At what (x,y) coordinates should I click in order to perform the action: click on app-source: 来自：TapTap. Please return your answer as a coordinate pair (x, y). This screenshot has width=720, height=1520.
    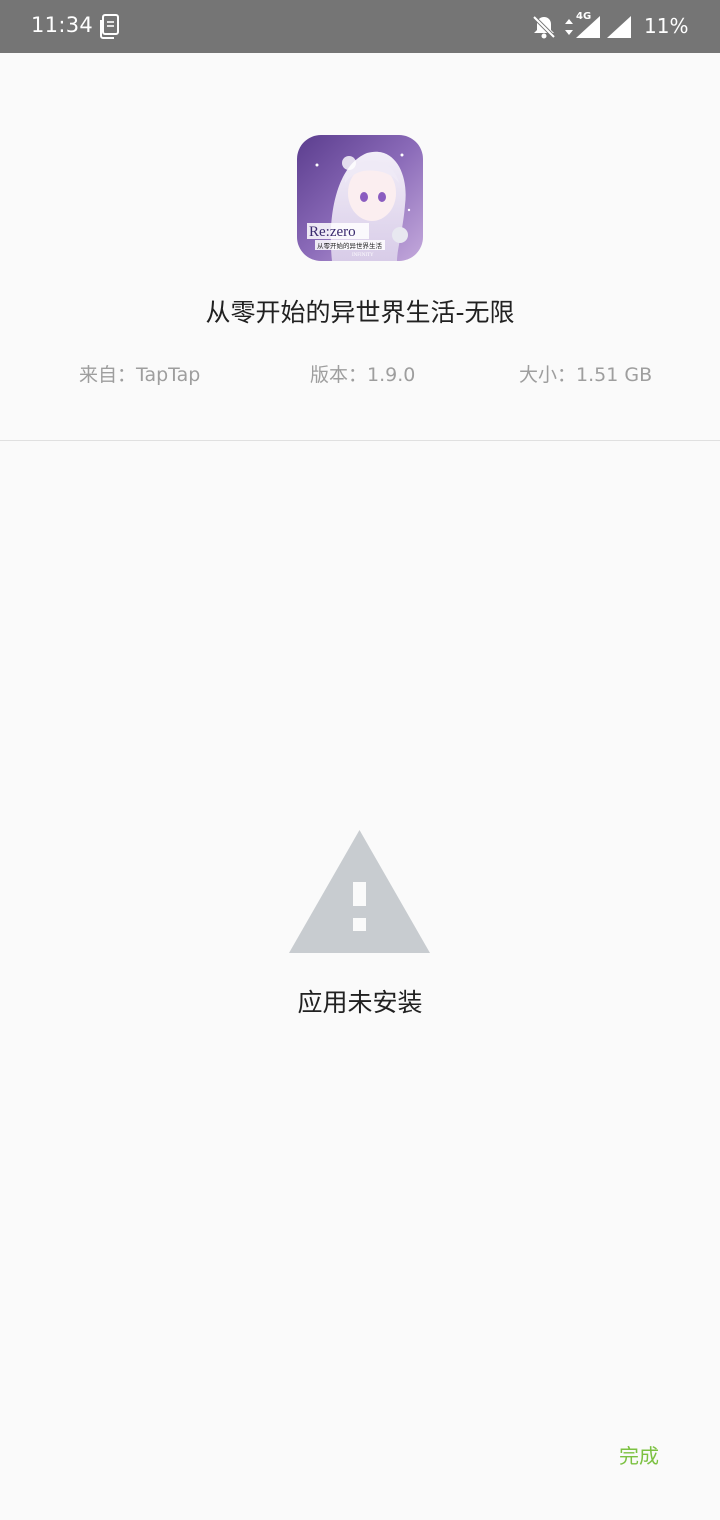
    Looking at the image, I should click on (140, 375).